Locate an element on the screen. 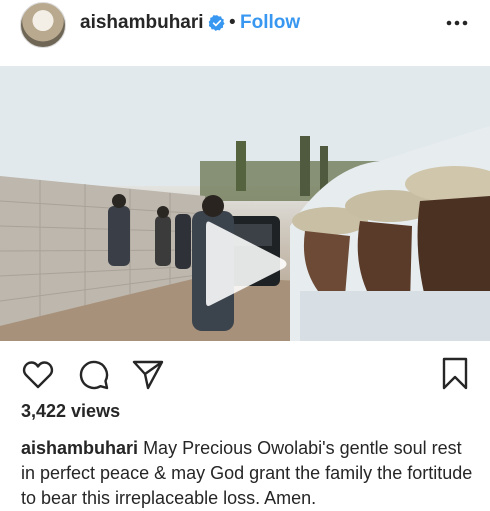 This screenshot has height=511, width=490. heart-icon is located at coordinates (38, 375).